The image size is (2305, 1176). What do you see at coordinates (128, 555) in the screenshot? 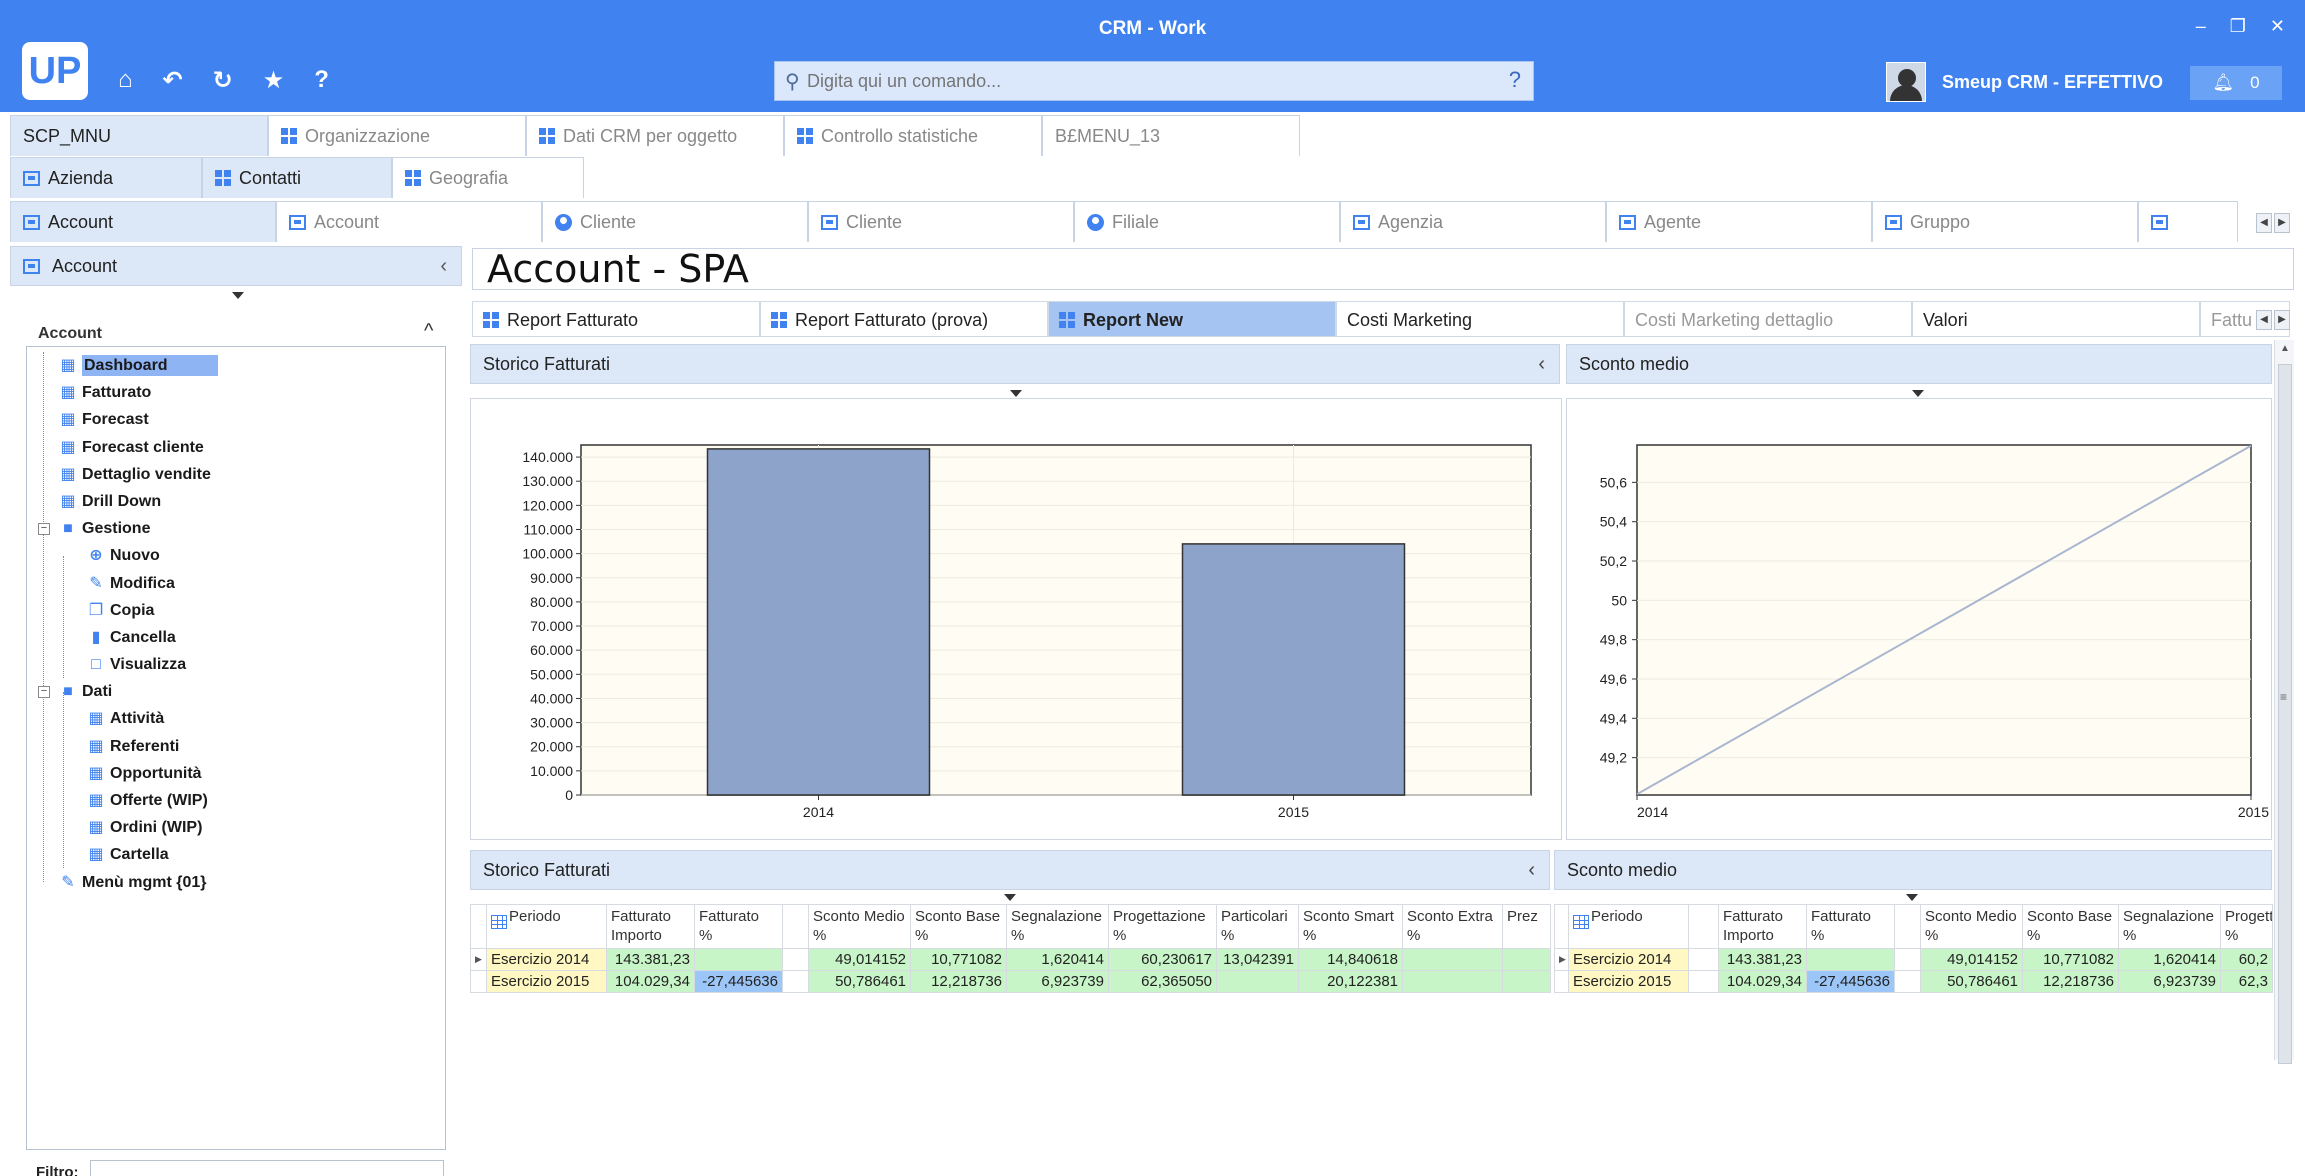
I see `tree-item-nuovo: ⊕ Nuovo` at bounding box center [128, 555].